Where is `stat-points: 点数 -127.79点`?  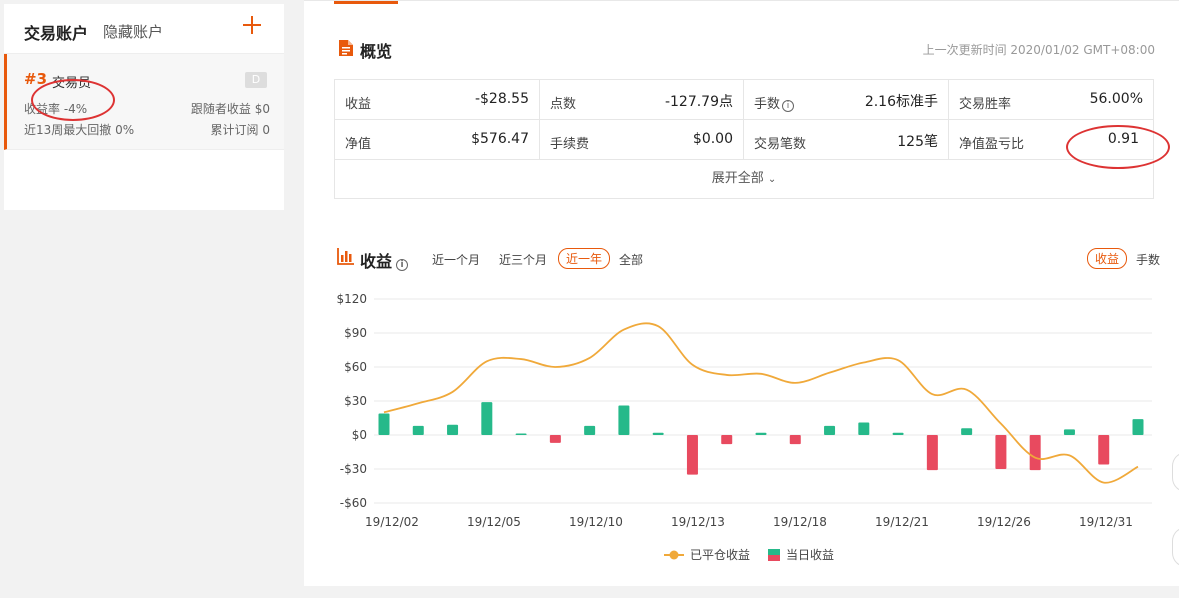
stat-points: 点数 -127.79点 is located at coordinates (642, 100).